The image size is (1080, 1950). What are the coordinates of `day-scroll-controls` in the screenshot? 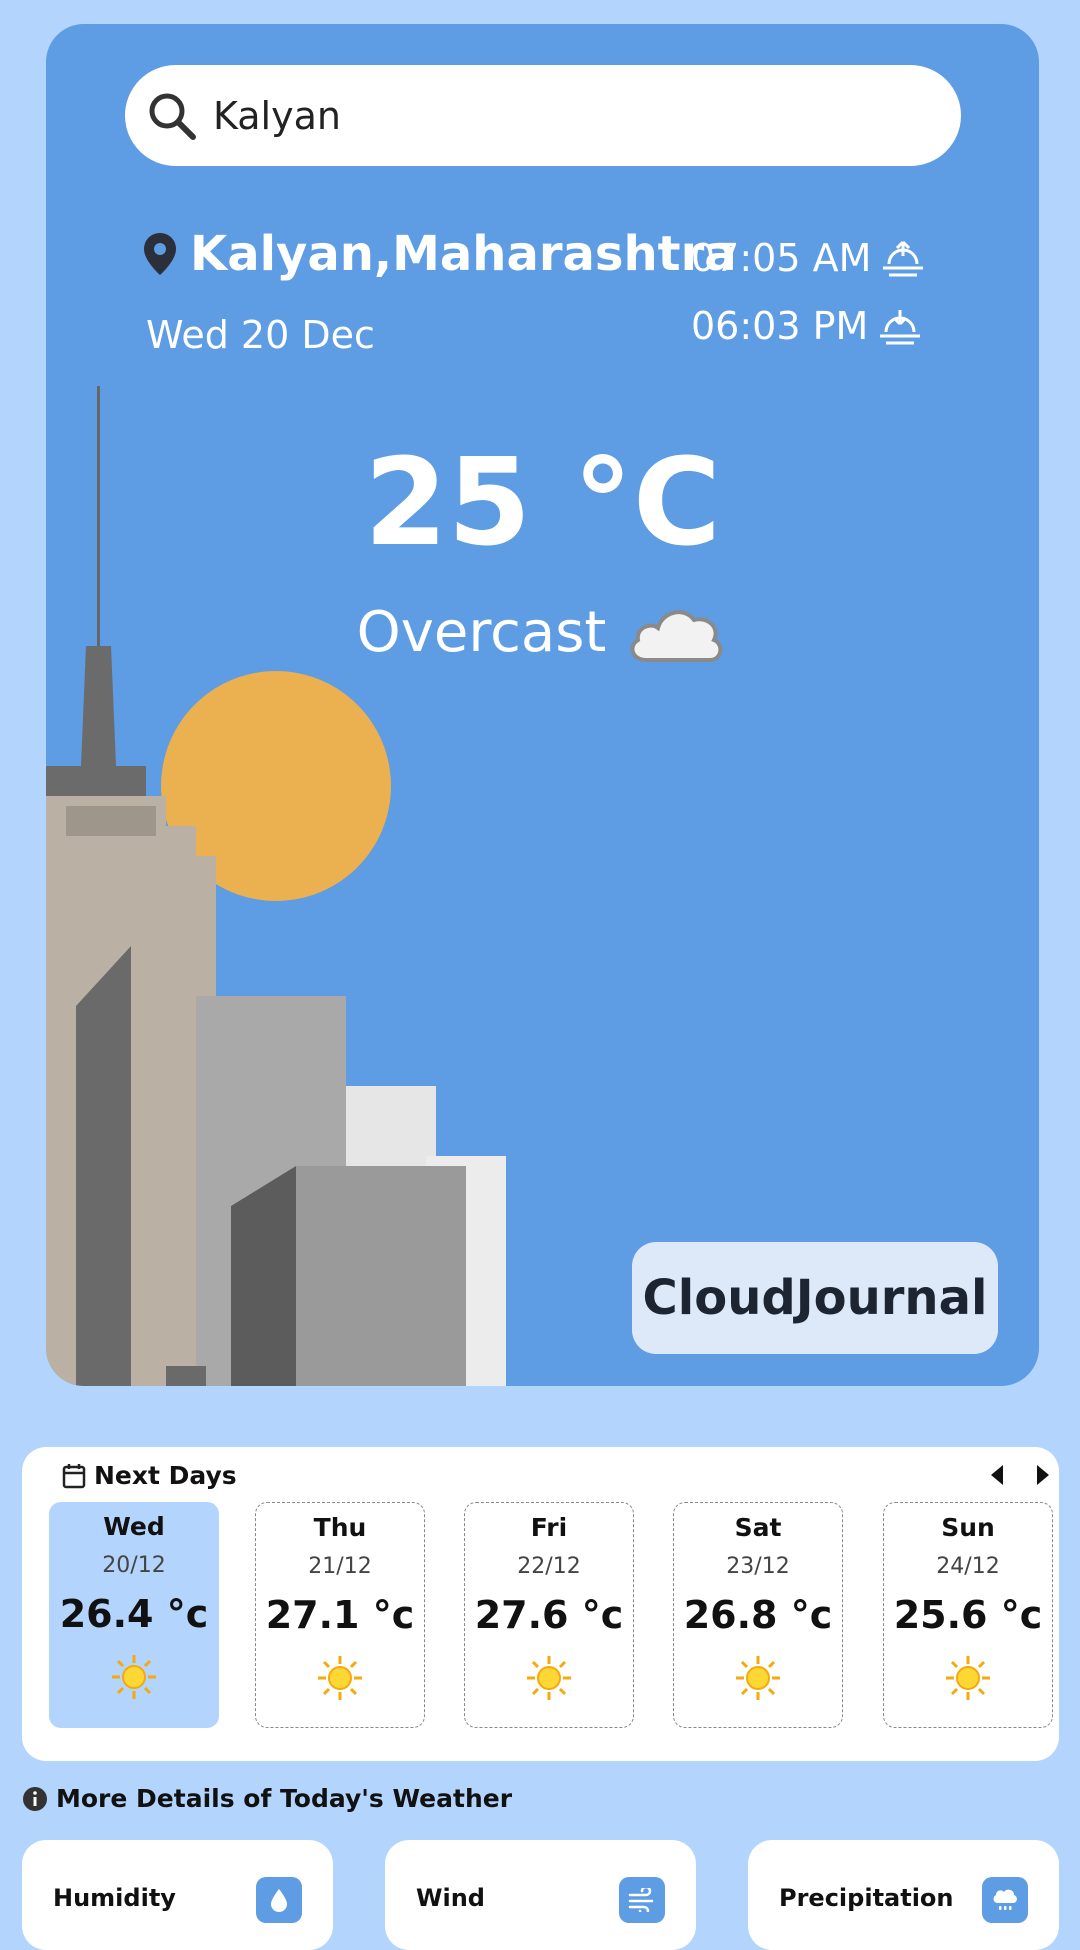 It's located at (1020, 1475).